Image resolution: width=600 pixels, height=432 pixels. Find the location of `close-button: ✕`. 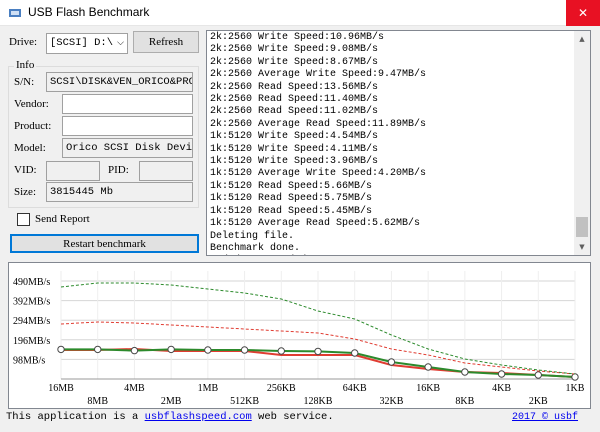

close-button: ✕ is located at coordinates (583, 13).